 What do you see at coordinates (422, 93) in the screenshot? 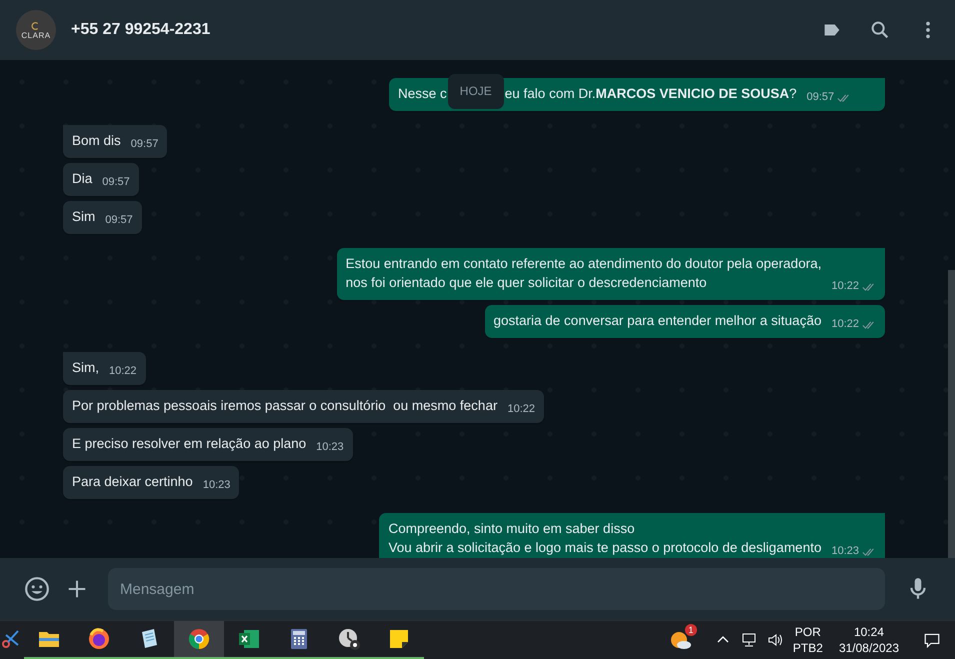
I see `message-text: Nesse c` at bounding box center [422, 93].